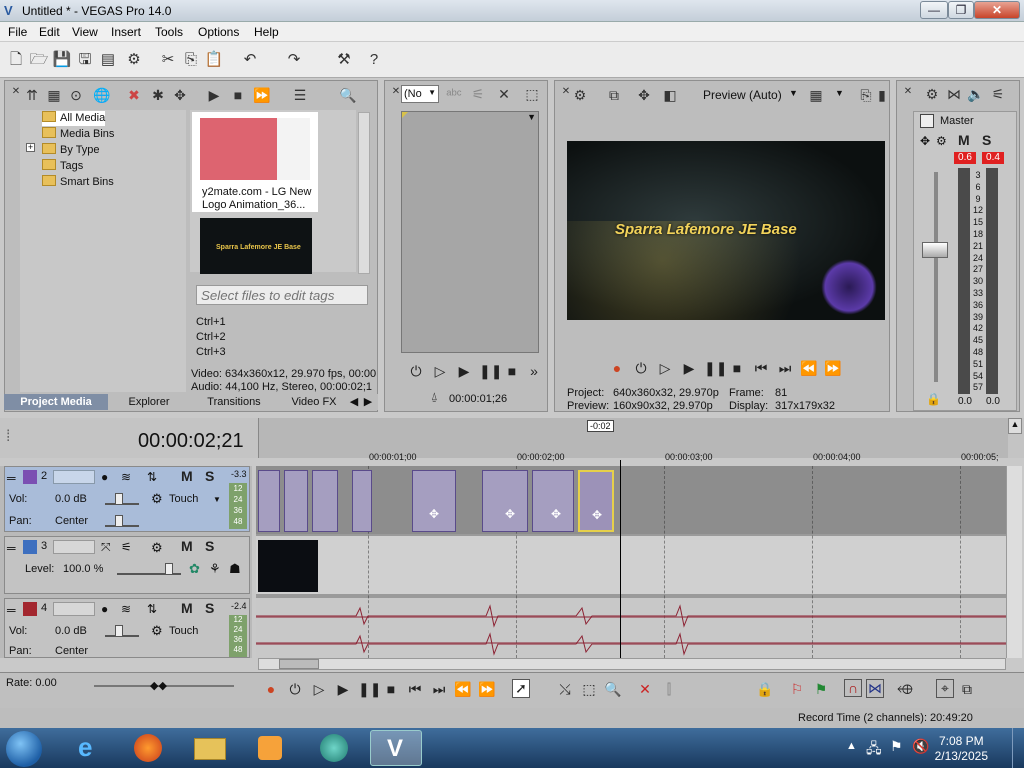 The width and height of the screenshot is (1024, 768). What do you see at coordinates (809, 368) in the screenshot?
I see `previous-frame-icon: ⏪` at bounding box center [809, 368].